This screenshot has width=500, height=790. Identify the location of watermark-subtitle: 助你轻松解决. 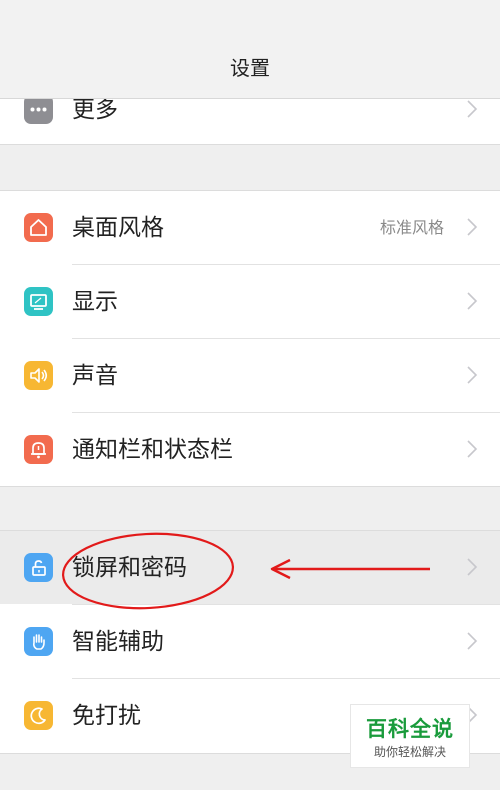
(409, 752).